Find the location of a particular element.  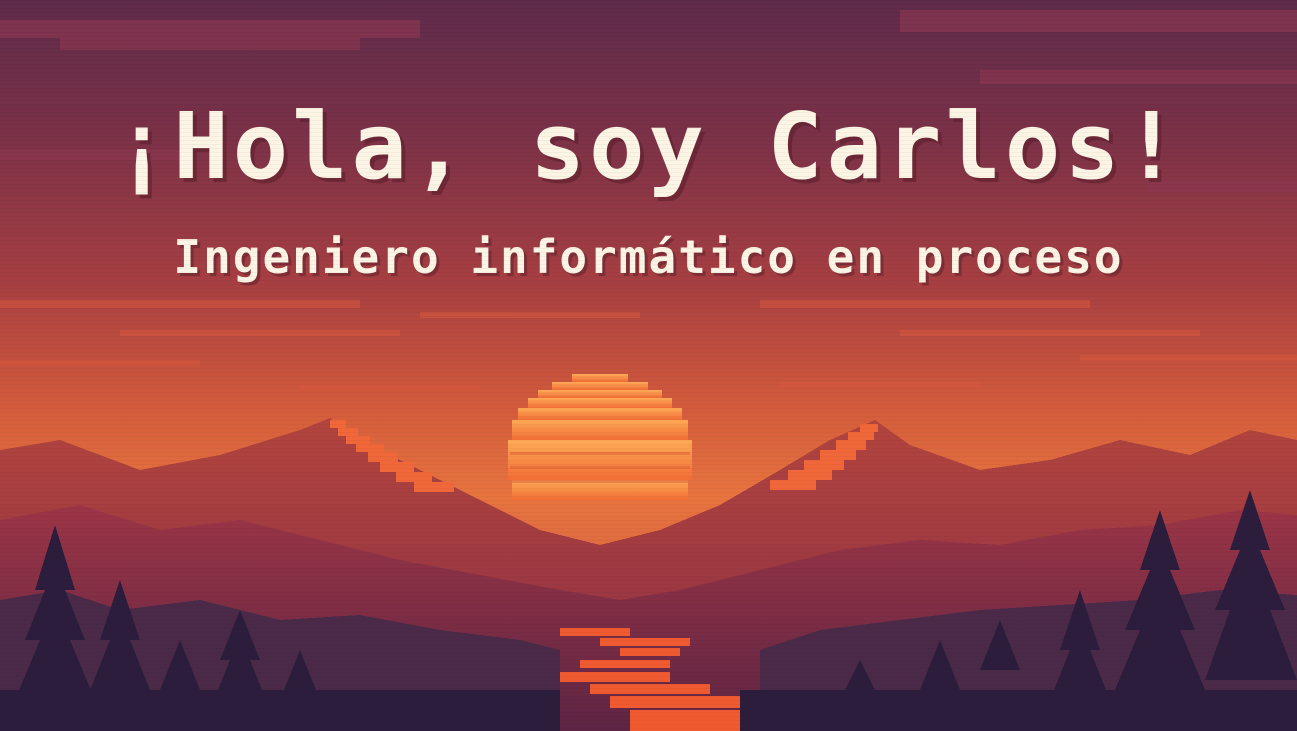

subtitle: Ingeniero informático en proceso is located at coordinates (648, 257).